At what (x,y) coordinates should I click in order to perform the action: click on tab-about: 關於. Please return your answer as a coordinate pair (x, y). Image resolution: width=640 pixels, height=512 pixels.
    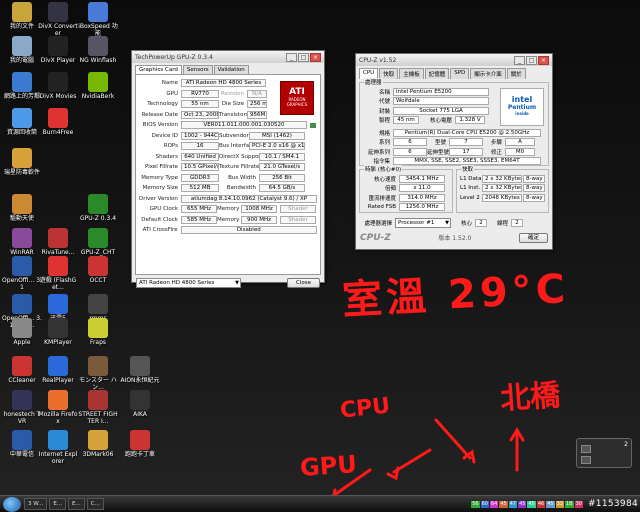
    Looking at the image, I should click on (516, 73).